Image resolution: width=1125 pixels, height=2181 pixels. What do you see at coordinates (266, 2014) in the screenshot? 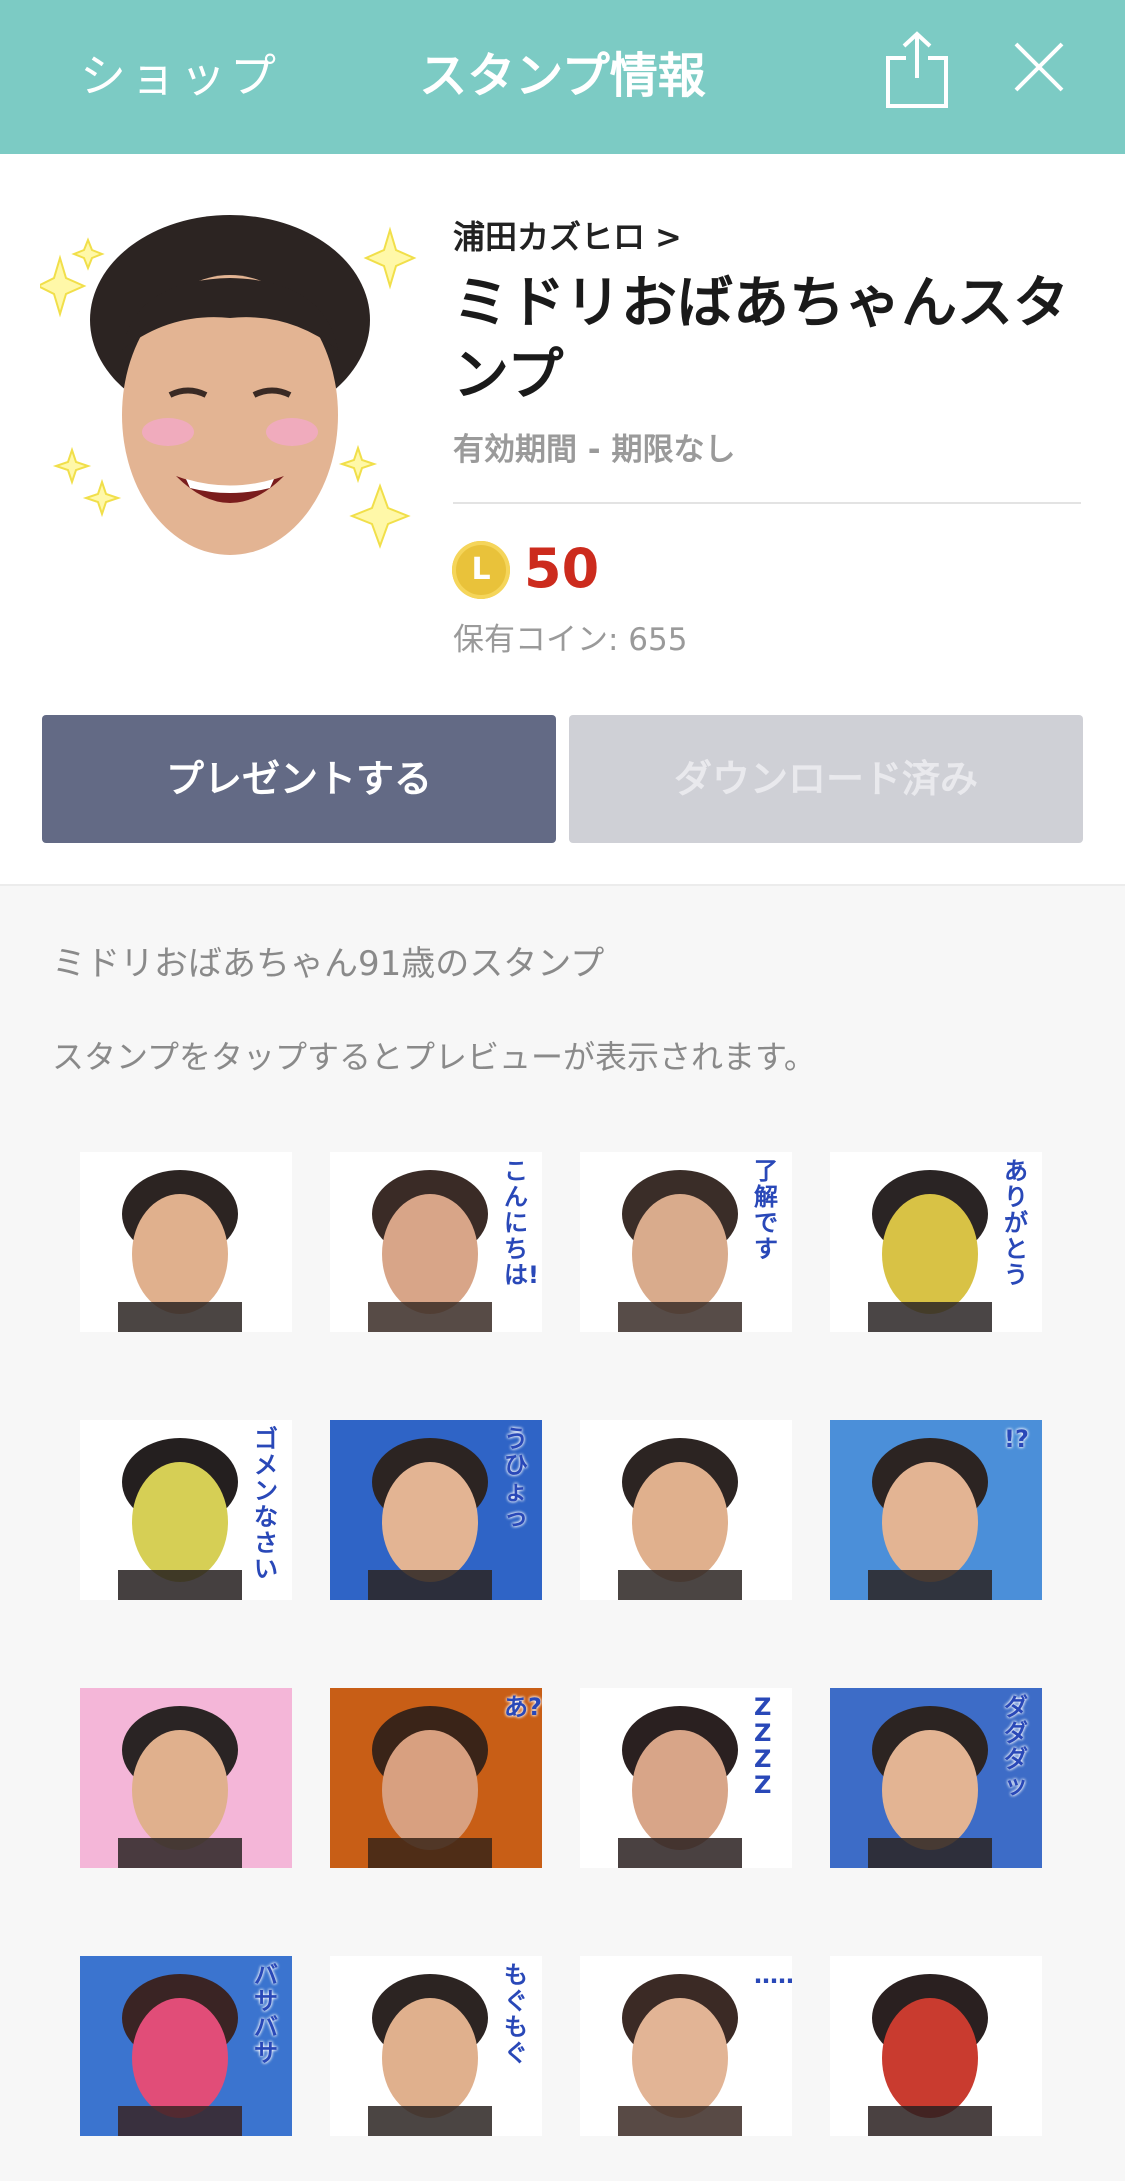
I see `sticker-caption: バサバサ` at bounding box center [266, 2014].